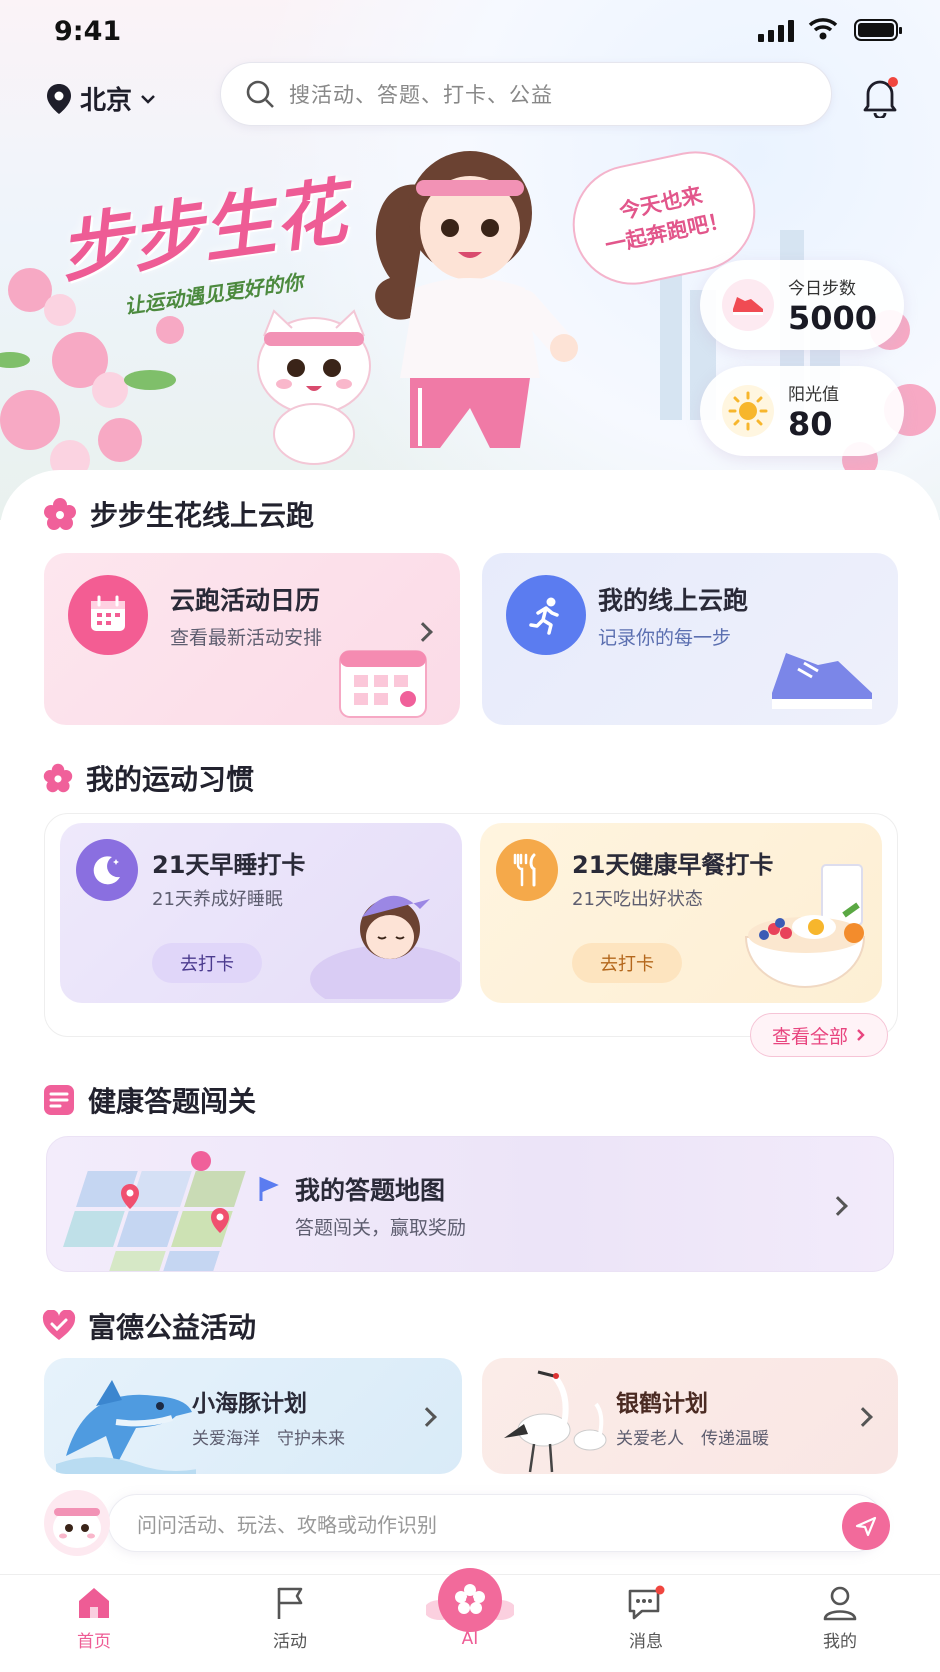 The height and width of the screenshot is (1672, 940). Describe the element at coordinates (287, 1524) in the screenshot. I see `ai-ask-placeholder: 问问活动、玩法、攻略或动作识别` at that location.